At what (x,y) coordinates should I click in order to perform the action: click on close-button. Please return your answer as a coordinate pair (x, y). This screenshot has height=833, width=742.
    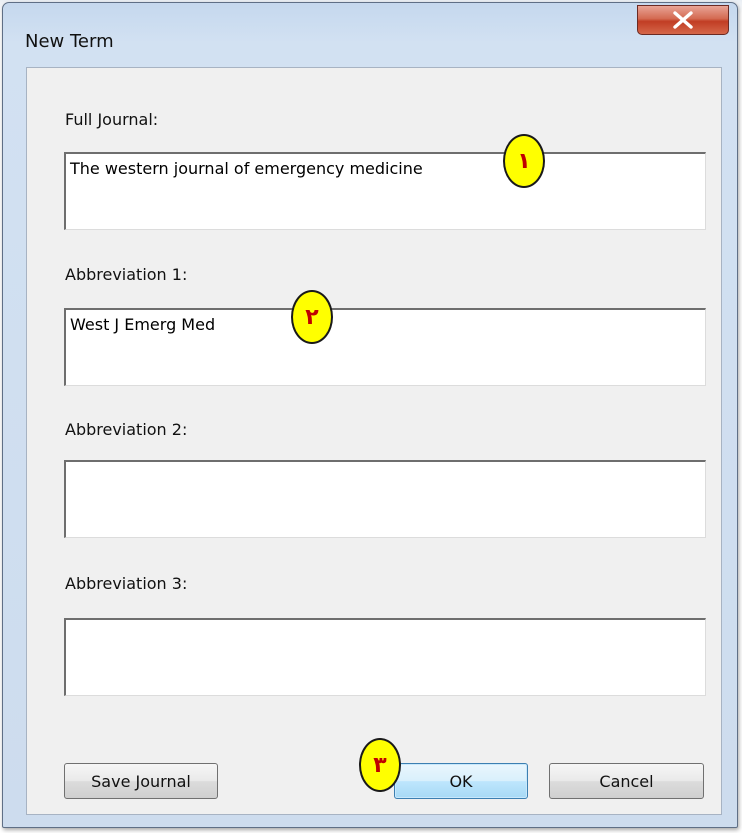
    Looking at the image, I should click on (683, 20).